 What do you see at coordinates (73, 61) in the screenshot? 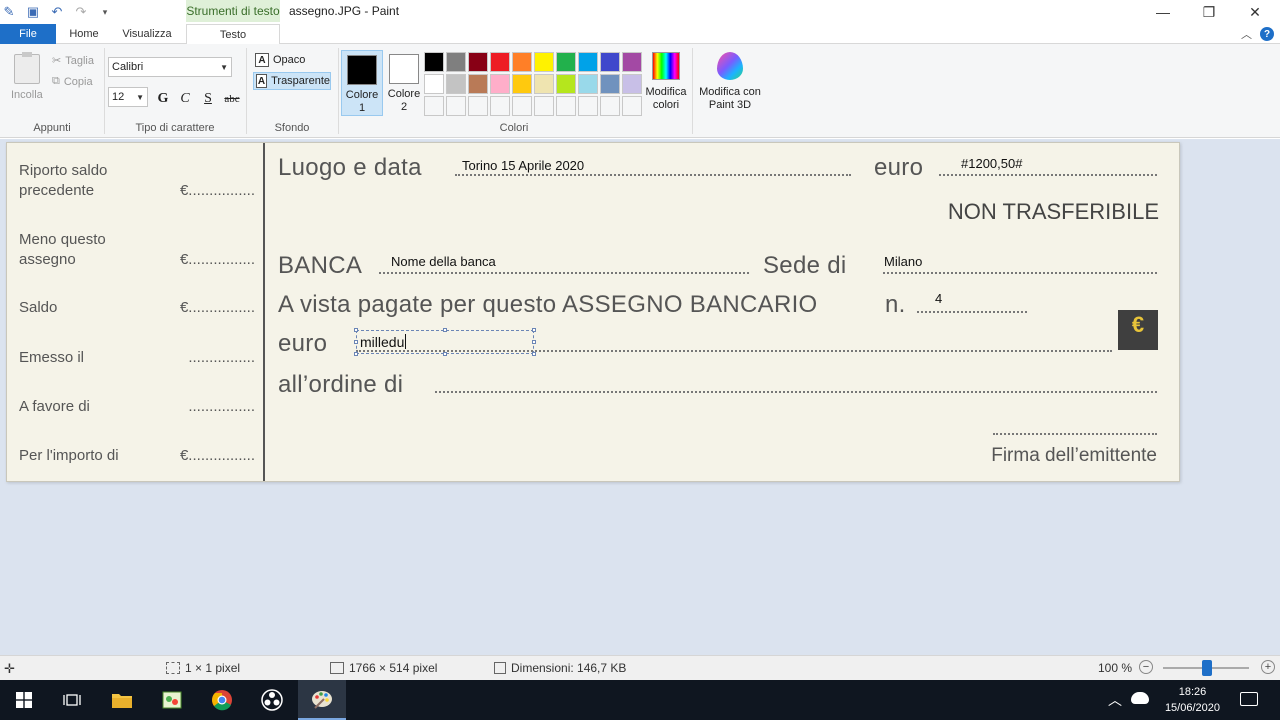
I see `cut-button: ✂ Taglia` at bounding box center [73, 61].